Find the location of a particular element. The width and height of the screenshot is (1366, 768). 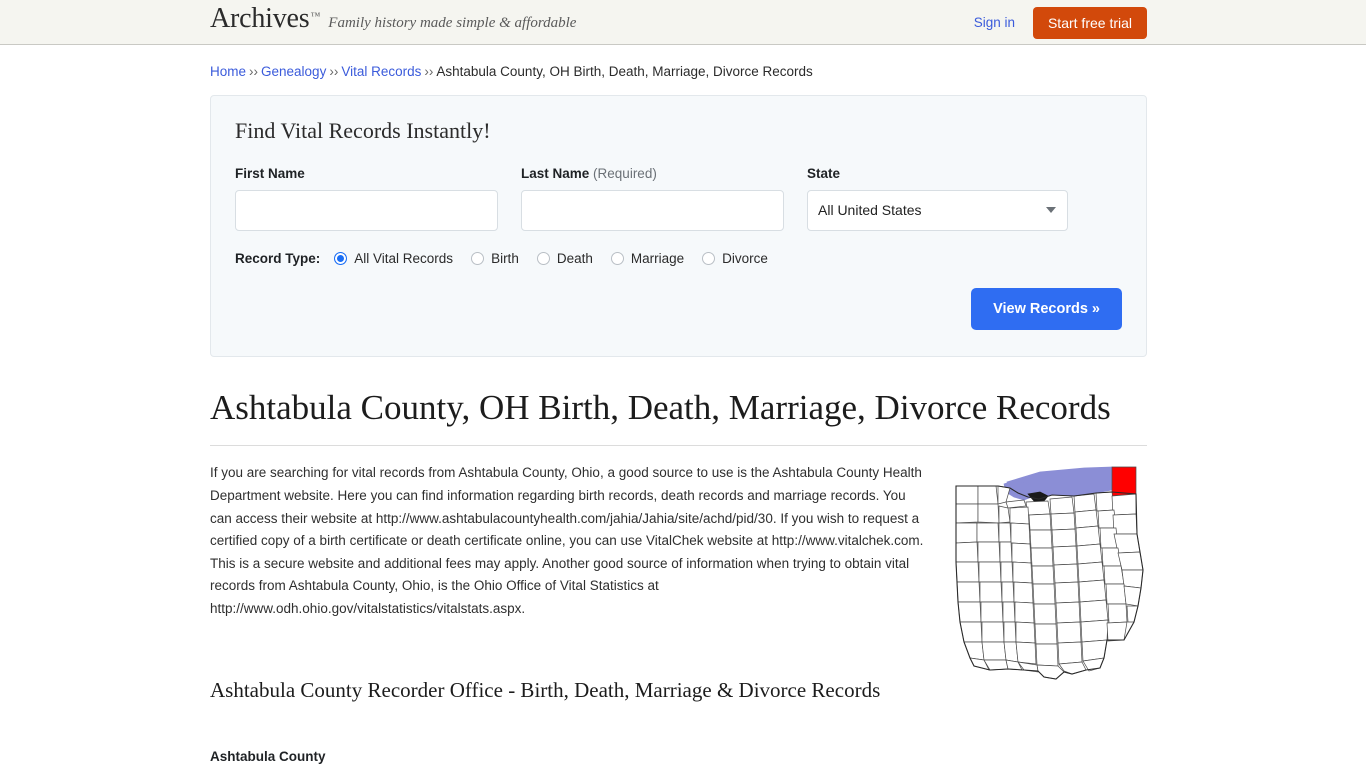

logo-wordmark: Archives is located at coordinates (260, 18).